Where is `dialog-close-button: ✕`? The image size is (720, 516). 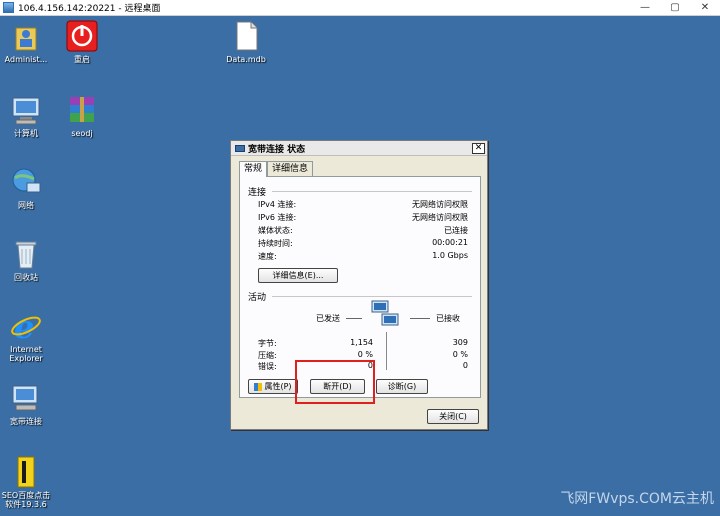 dialog-close-button: ✕ is located at coordinates (478, 148).